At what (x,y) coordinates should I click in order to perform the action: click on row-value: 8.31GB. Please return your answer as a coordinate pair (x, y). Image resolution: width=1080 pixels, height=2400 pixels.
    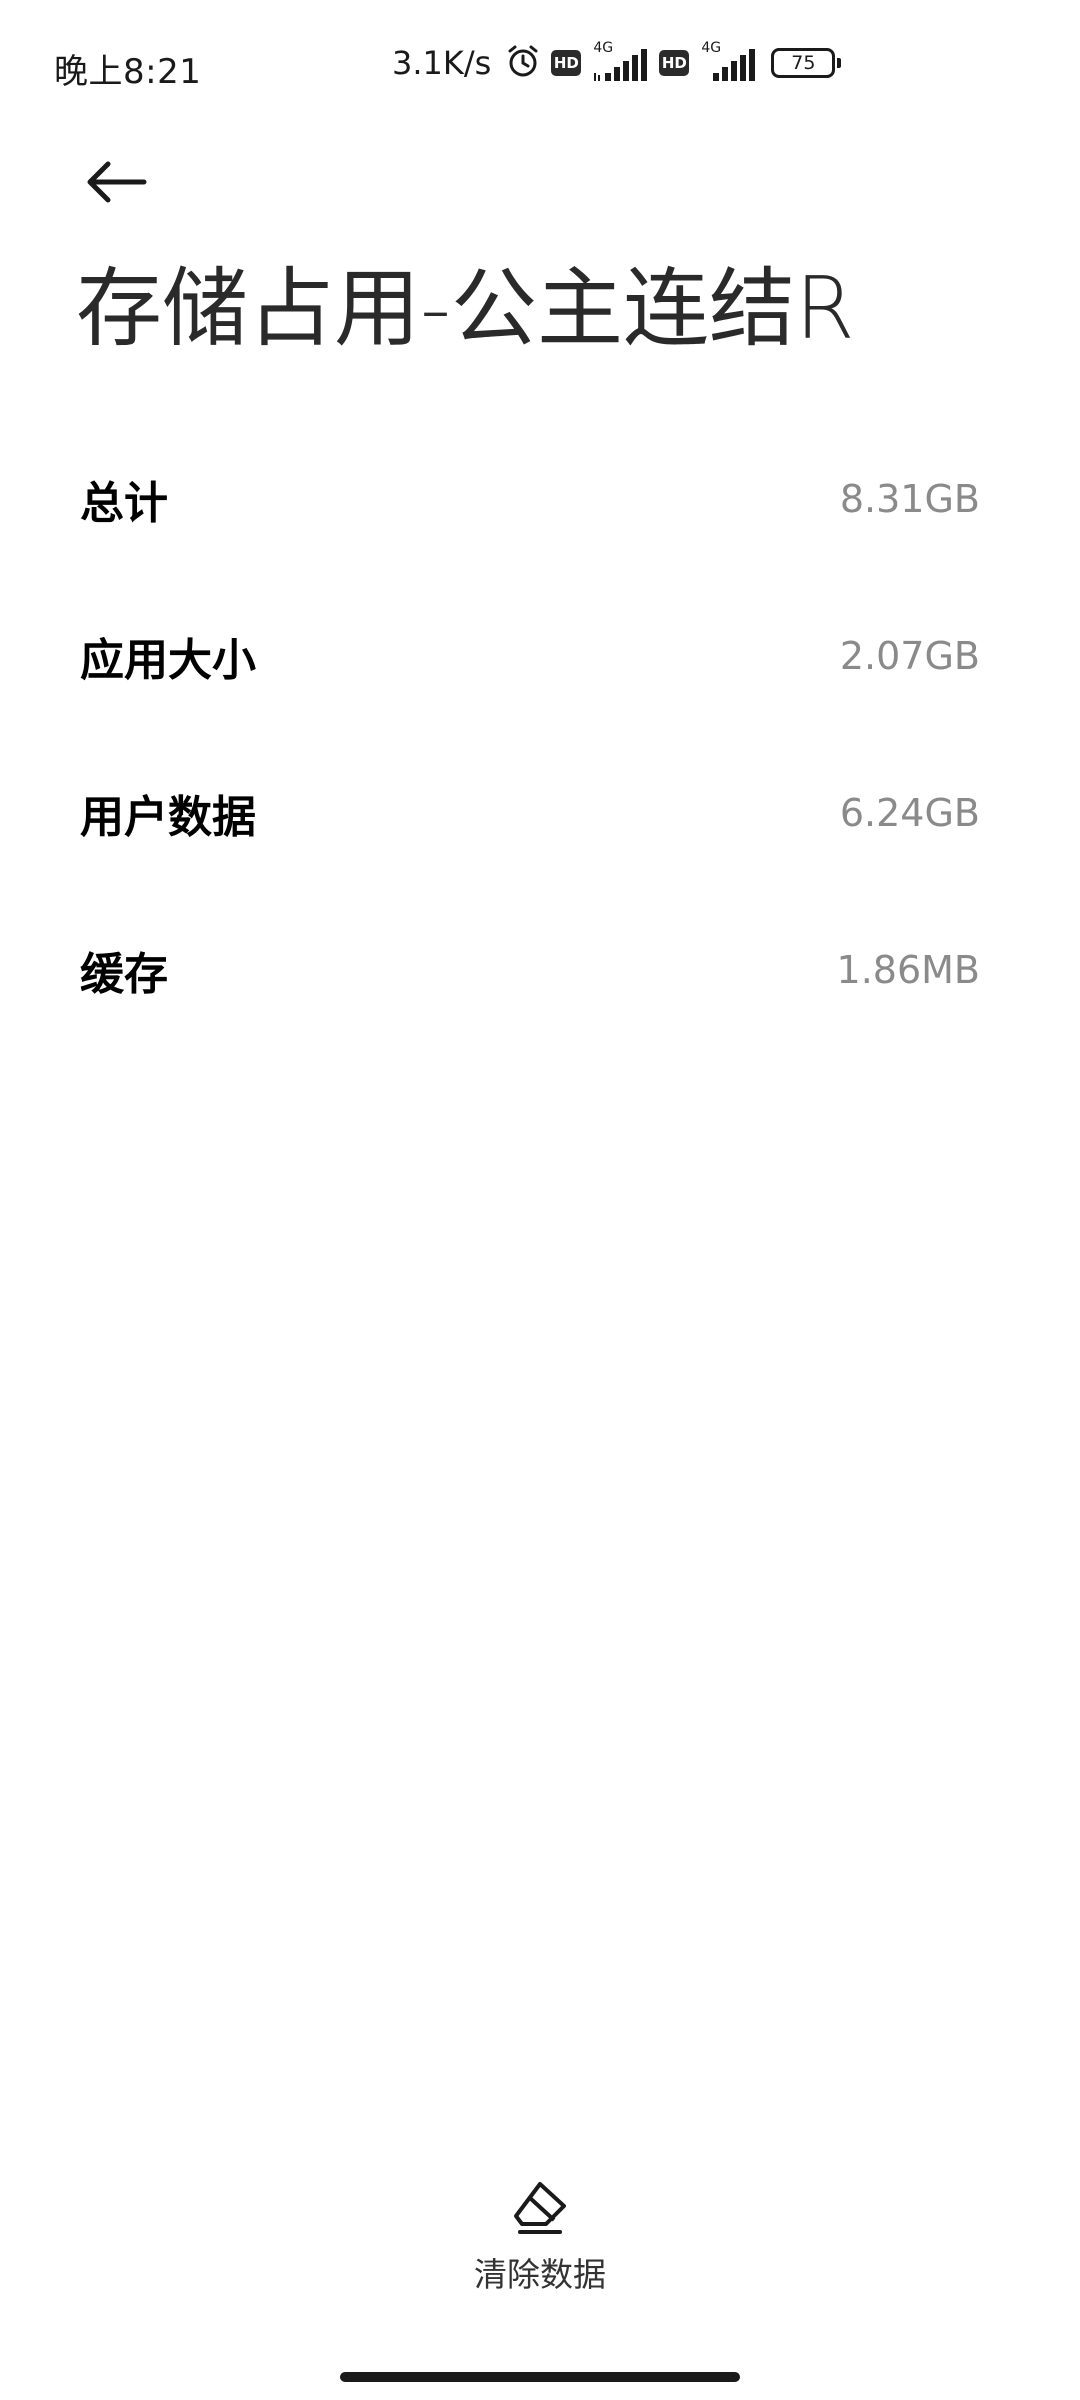
    Looking at the image, I should click on (909, 498).